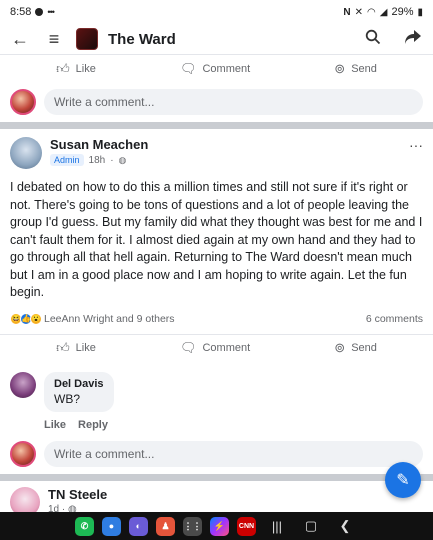 The height and width of the screenshot is (540, 433). What do you see at coordinates (394, 319) in the screenshot?
I see `comments-count: 6 comments` at bounding box center [394, 319].